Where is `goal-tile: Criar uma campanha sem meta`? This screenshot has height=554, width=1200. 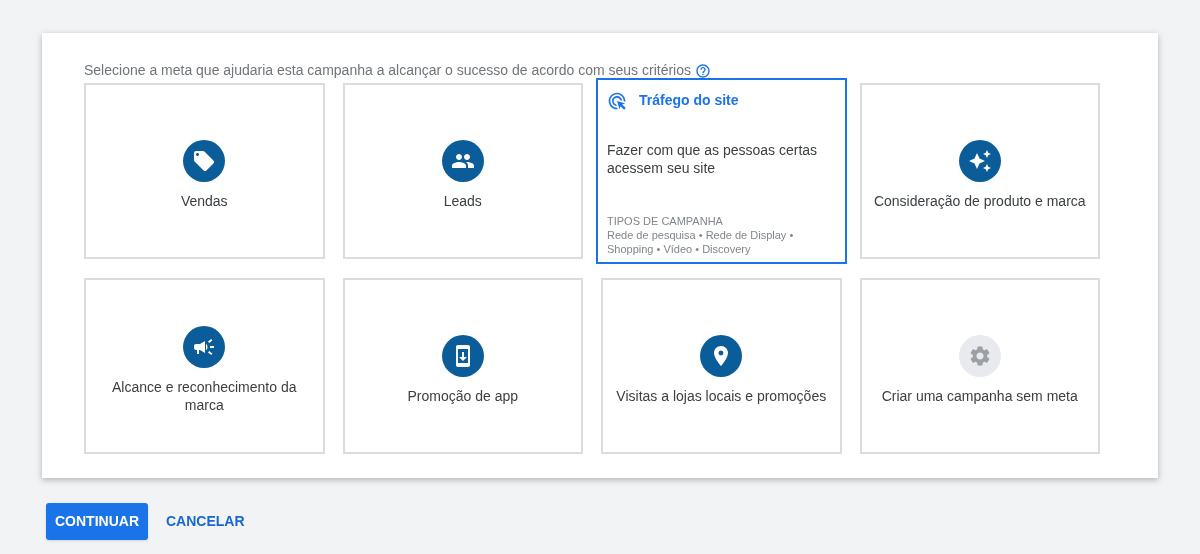 goal-tile: Criar uma campanha sem meta is located at coordinates (979, 366).